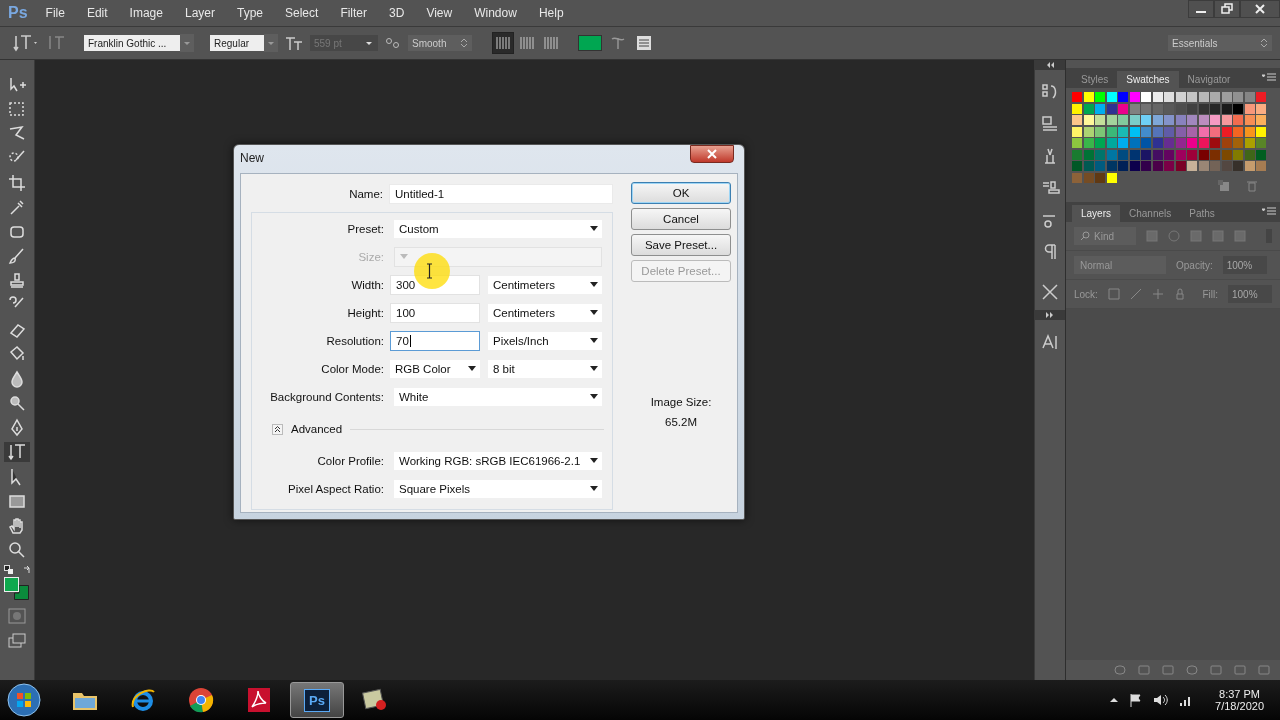  I want to click on lock-label: Lock:, so click(1086, 294).